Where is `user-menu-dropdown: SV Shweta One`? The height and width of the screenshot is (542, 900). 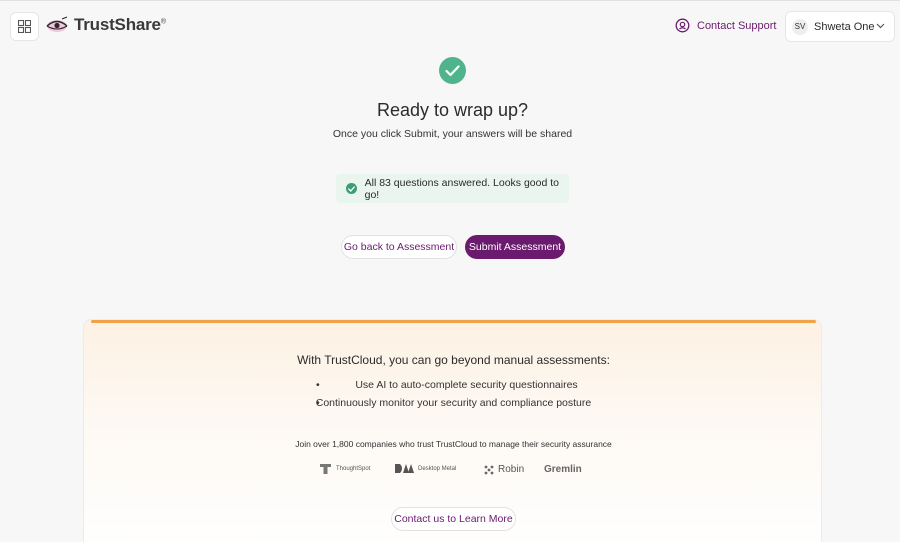 user-menu-dropdown: SV Shweta One is located at coordinates (840, 26).